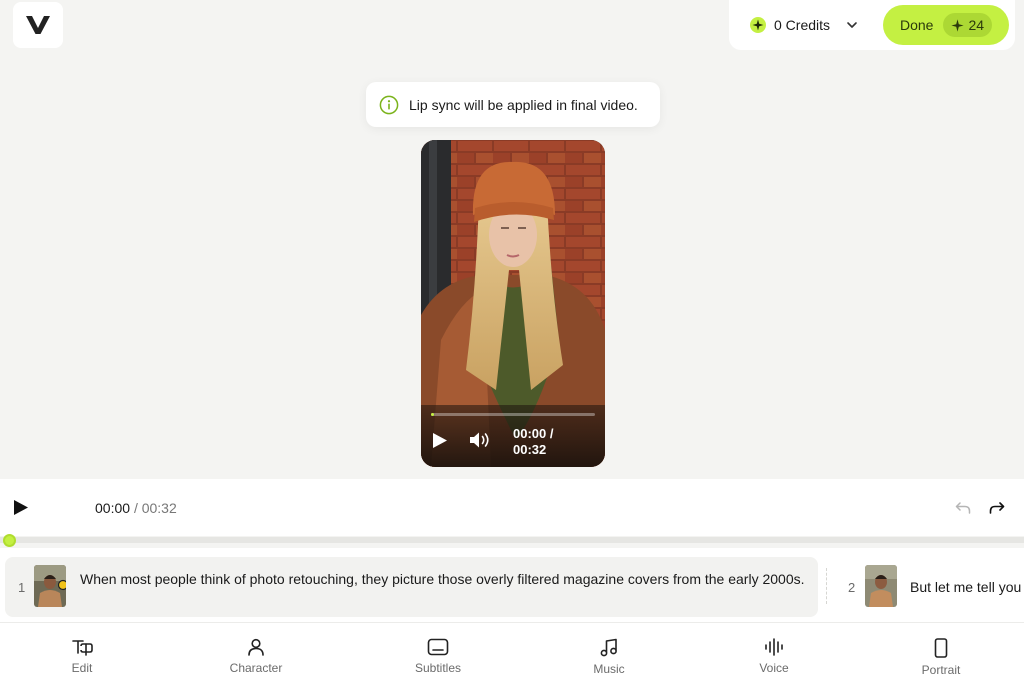 The image size is (1024, 683). I want to click on waveform-icon, so click(774, 647).